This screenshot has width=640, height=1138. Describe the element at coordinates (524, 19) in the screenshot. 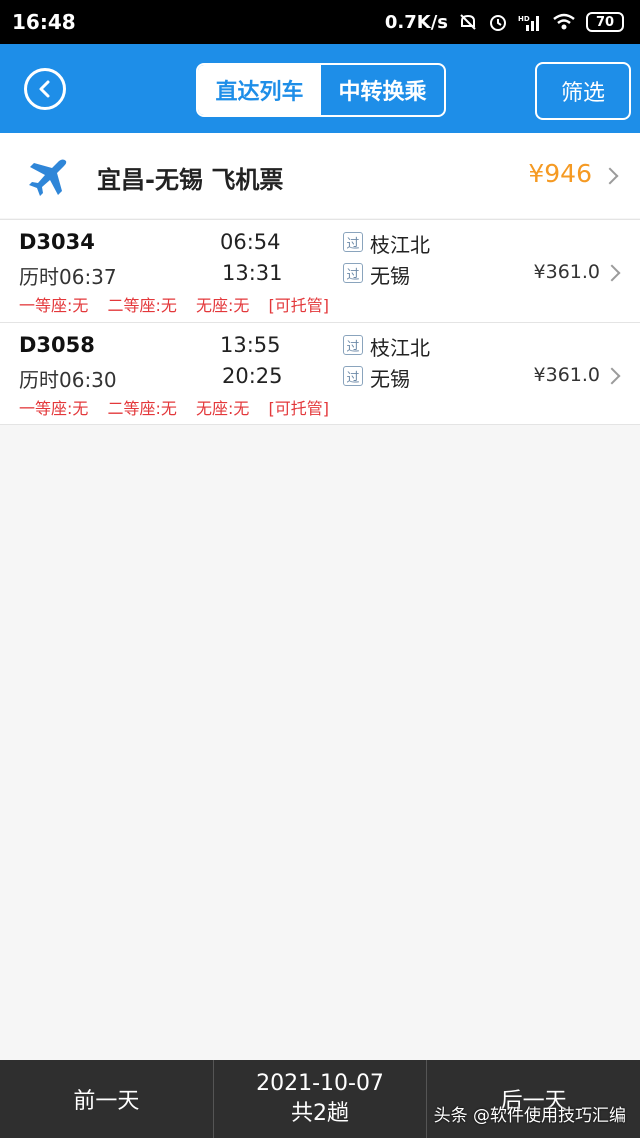

I see `svg-text: HD` at that location.